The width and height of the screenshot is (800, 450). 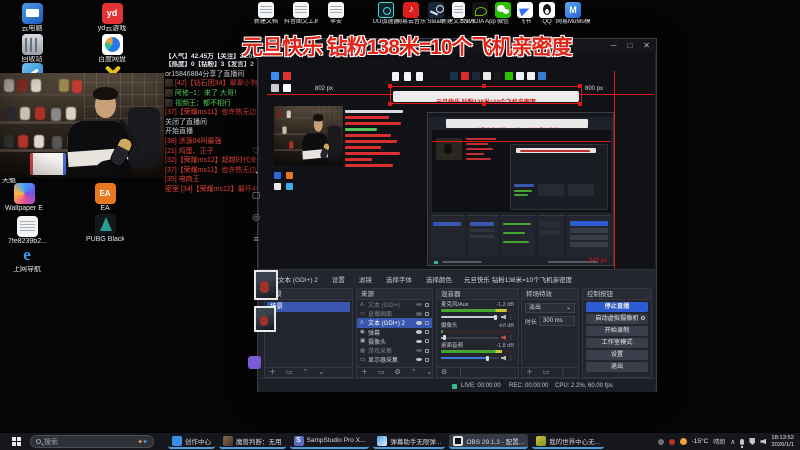 I want to click on maximize-button: □, so click(x=629, y=45).